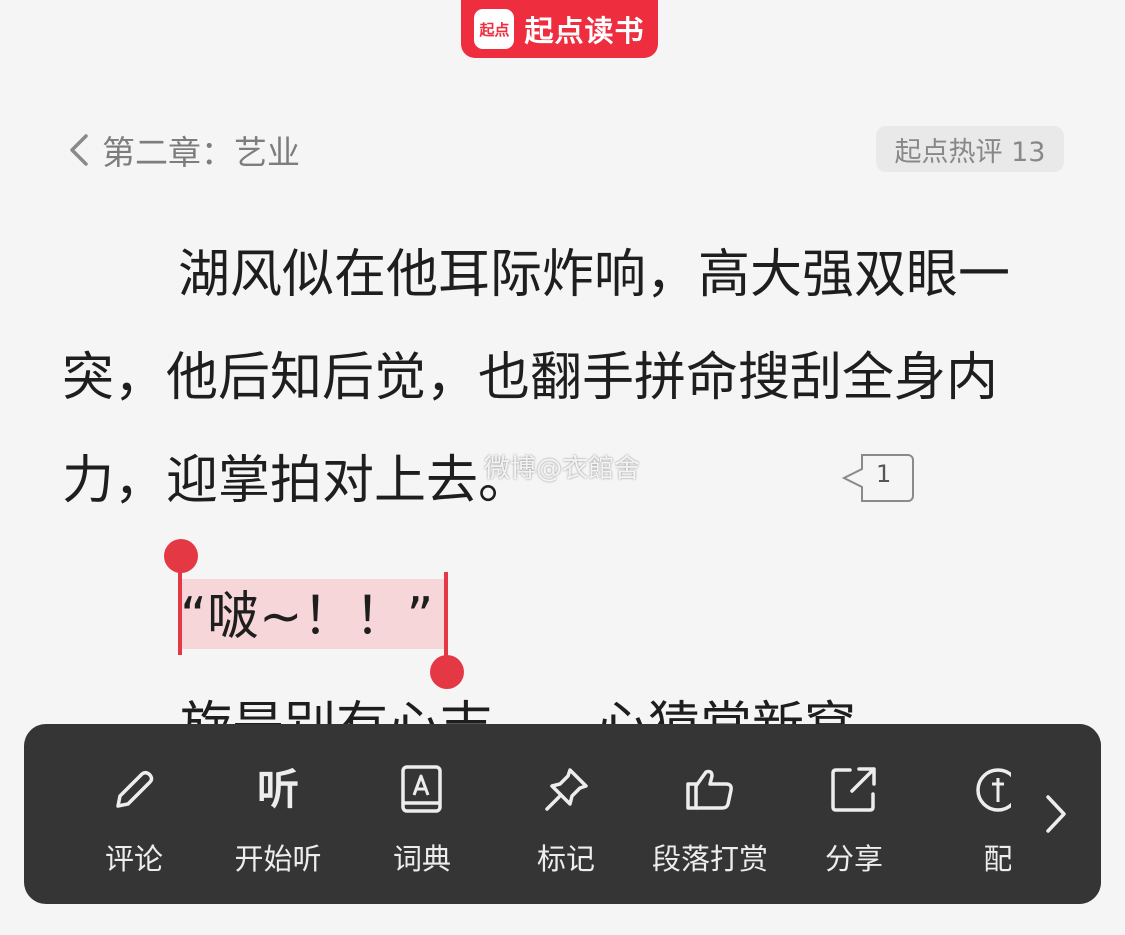 The height and width of the screenshot is (935, 1125). Describe the element at coordinates (306, 617) in the screenshot. I see `selected-text: “啵~！！”` at that location.